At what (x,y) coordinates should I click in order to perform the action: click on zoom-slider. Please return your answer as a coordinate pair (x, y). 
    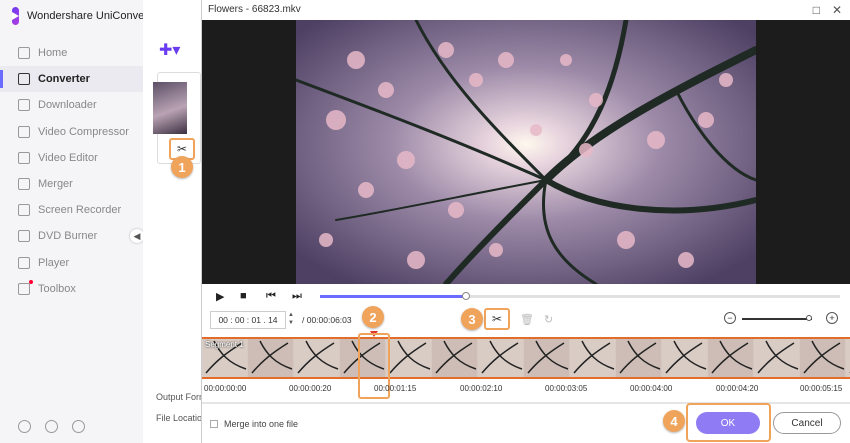
    Looking at the image, I should click on (777, 319).